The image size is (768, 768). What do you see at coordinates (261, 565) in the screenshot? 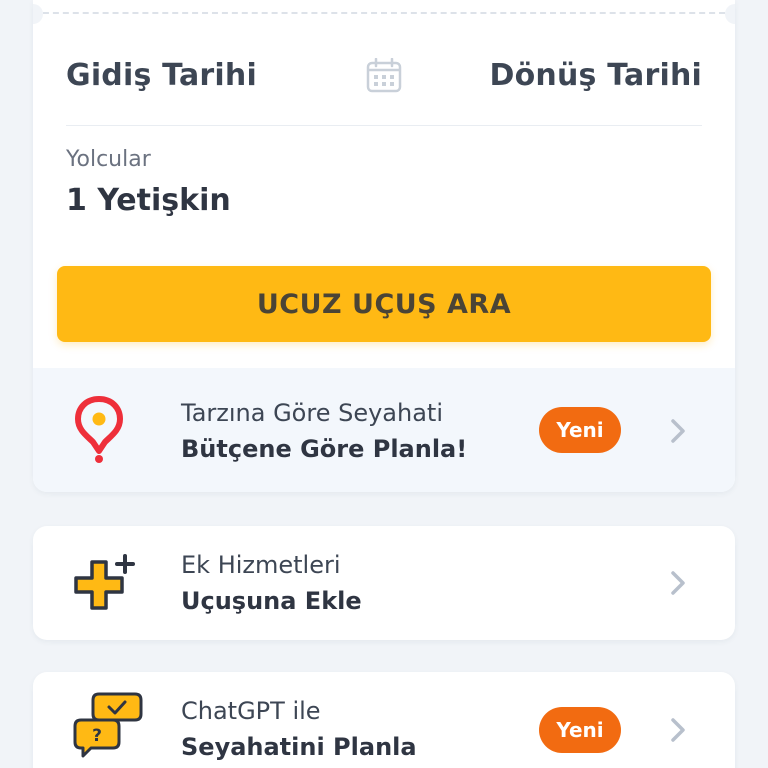
I see `extra-services-subtitle: Ek Hizmetleri` at bounding box center [261, 565].